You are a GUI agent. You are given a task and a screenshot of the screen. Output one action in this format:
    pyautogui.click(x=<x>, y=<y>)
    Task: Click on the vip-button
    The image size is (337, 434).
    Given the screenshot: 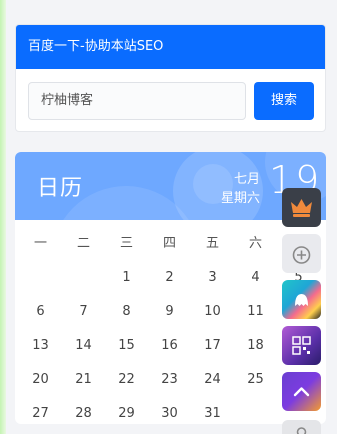 What is the action you would take?
    pyautogui.click(x=301, y=207)
    